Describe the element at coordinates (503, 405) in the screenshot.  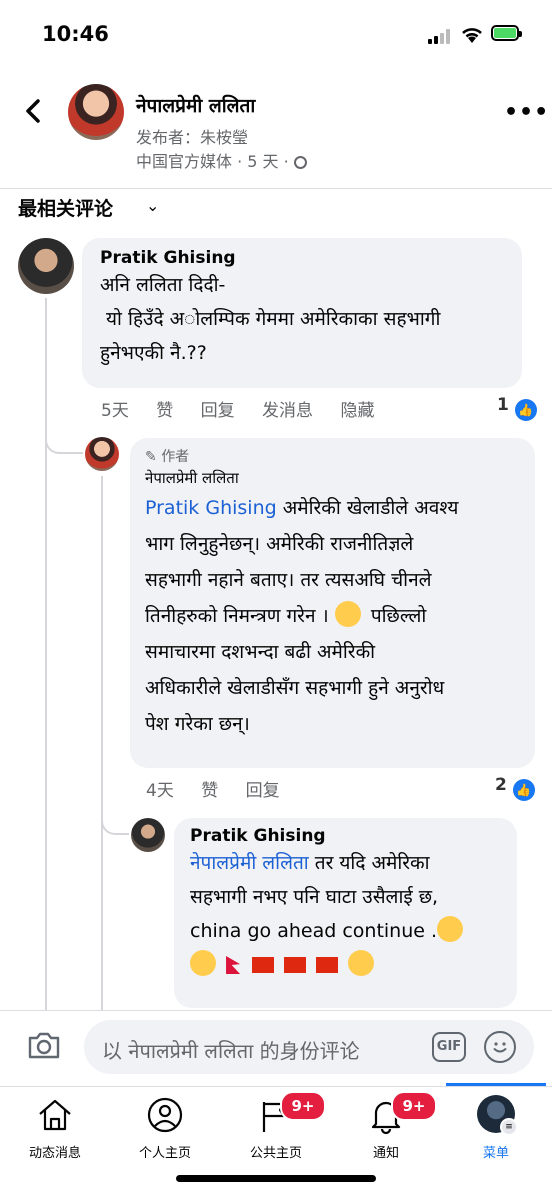
I see `like-count-value: 1` at that location.